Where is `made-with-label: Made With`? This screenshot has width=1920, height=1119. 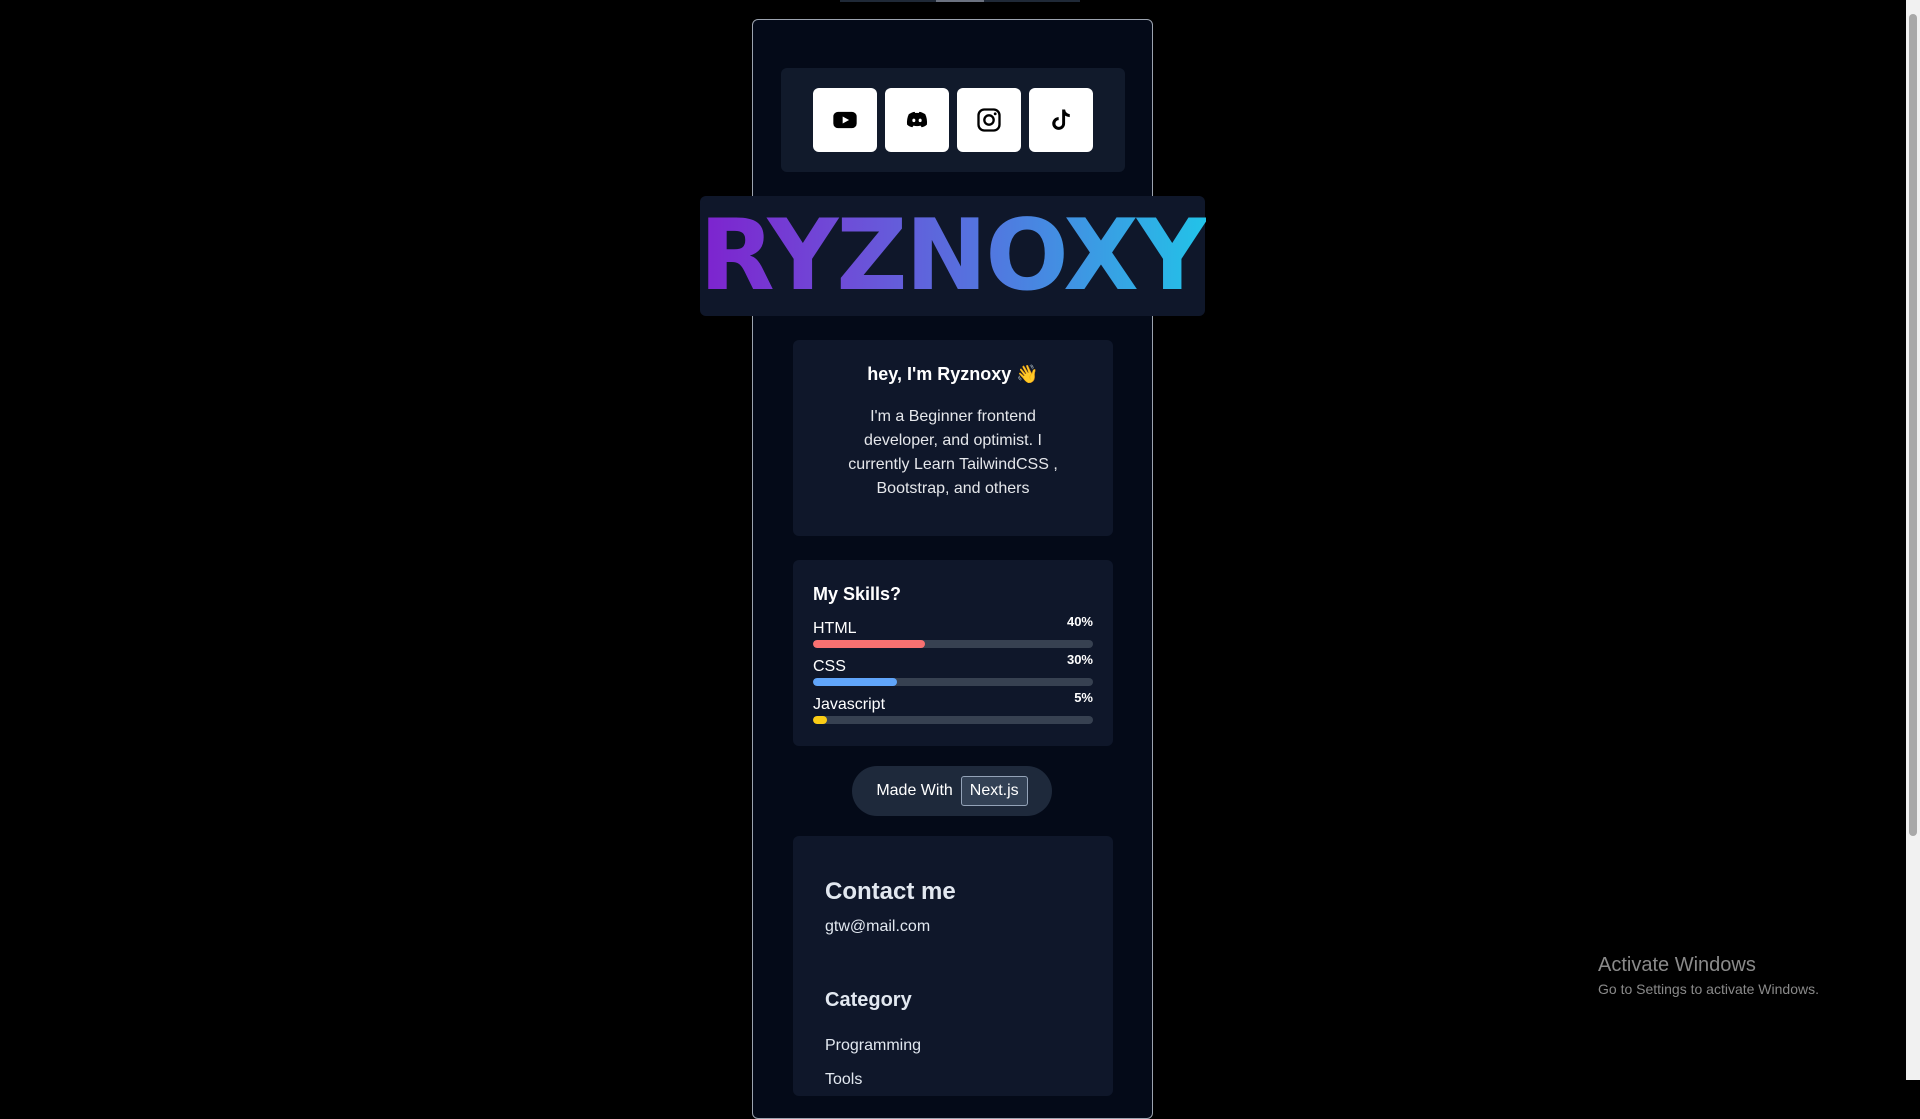
made-with-label: Made With is located at coordinates (914, 790).